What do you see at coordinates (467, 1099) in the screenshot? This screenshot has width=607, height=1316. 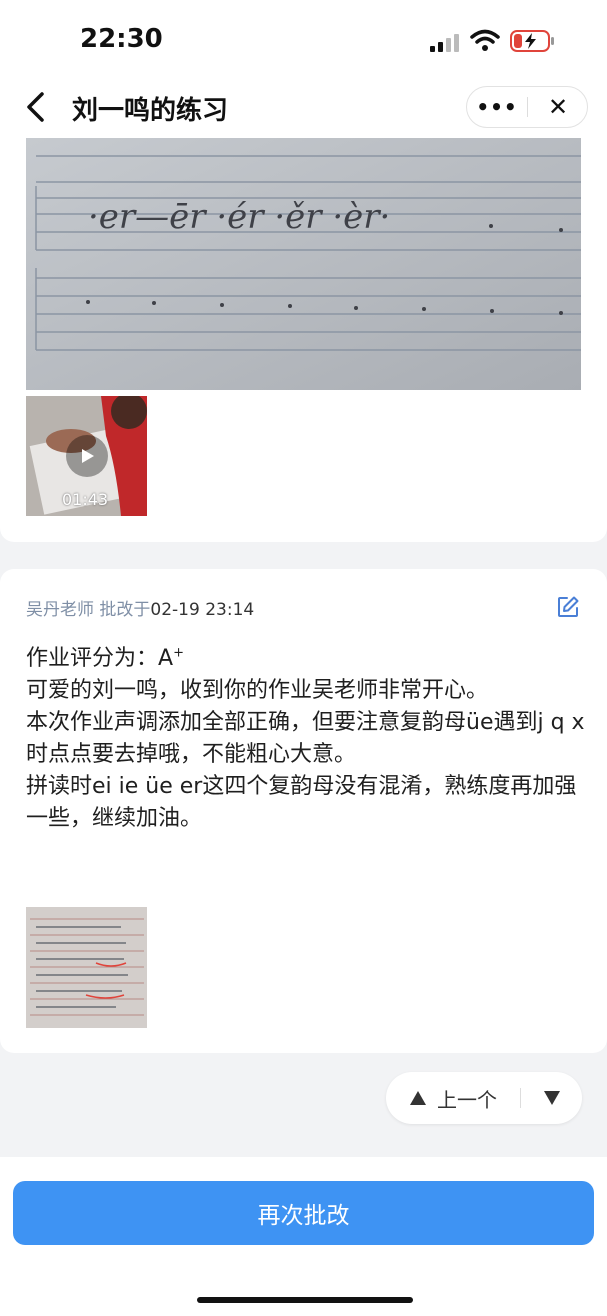 I see `prev-label: 上一个` at bounding box center [467, 1099].